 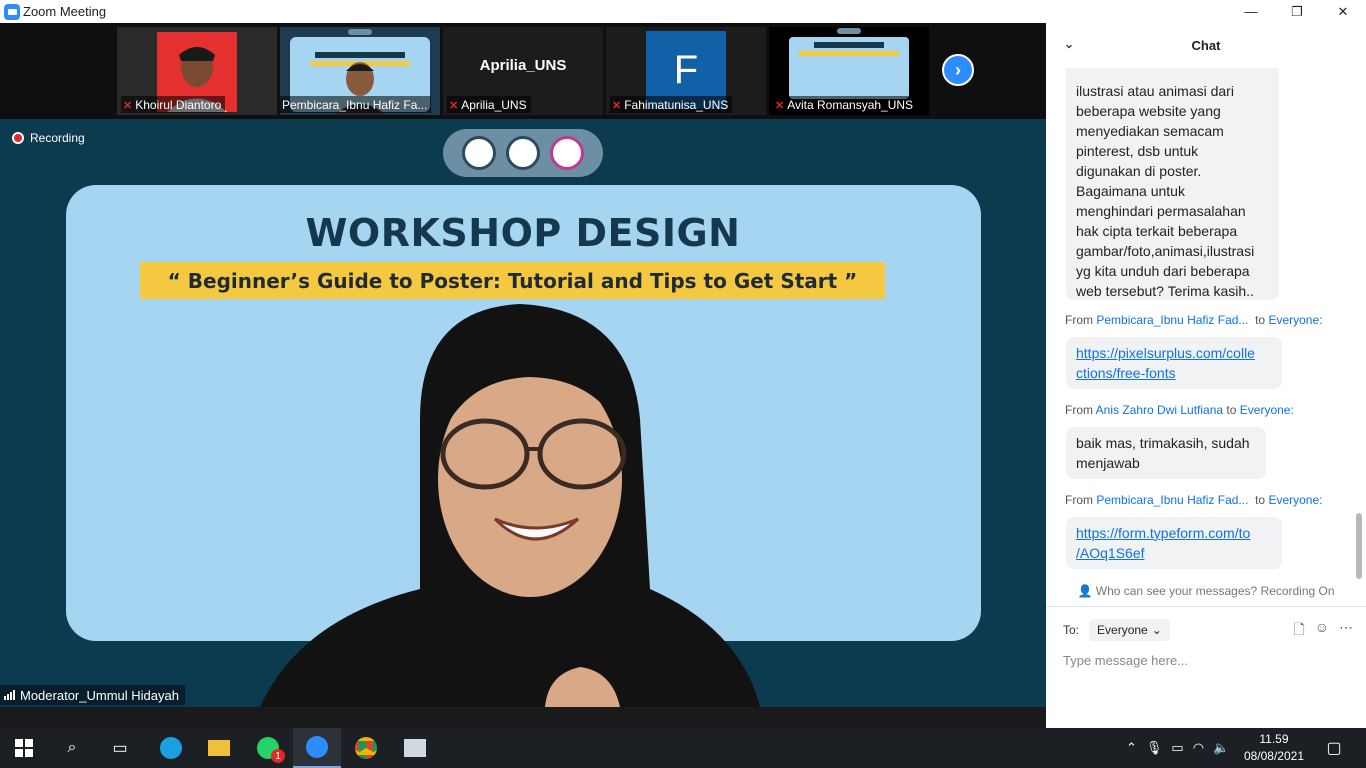 I want to click on minimize-button: —, so click(x=1251, y=11).